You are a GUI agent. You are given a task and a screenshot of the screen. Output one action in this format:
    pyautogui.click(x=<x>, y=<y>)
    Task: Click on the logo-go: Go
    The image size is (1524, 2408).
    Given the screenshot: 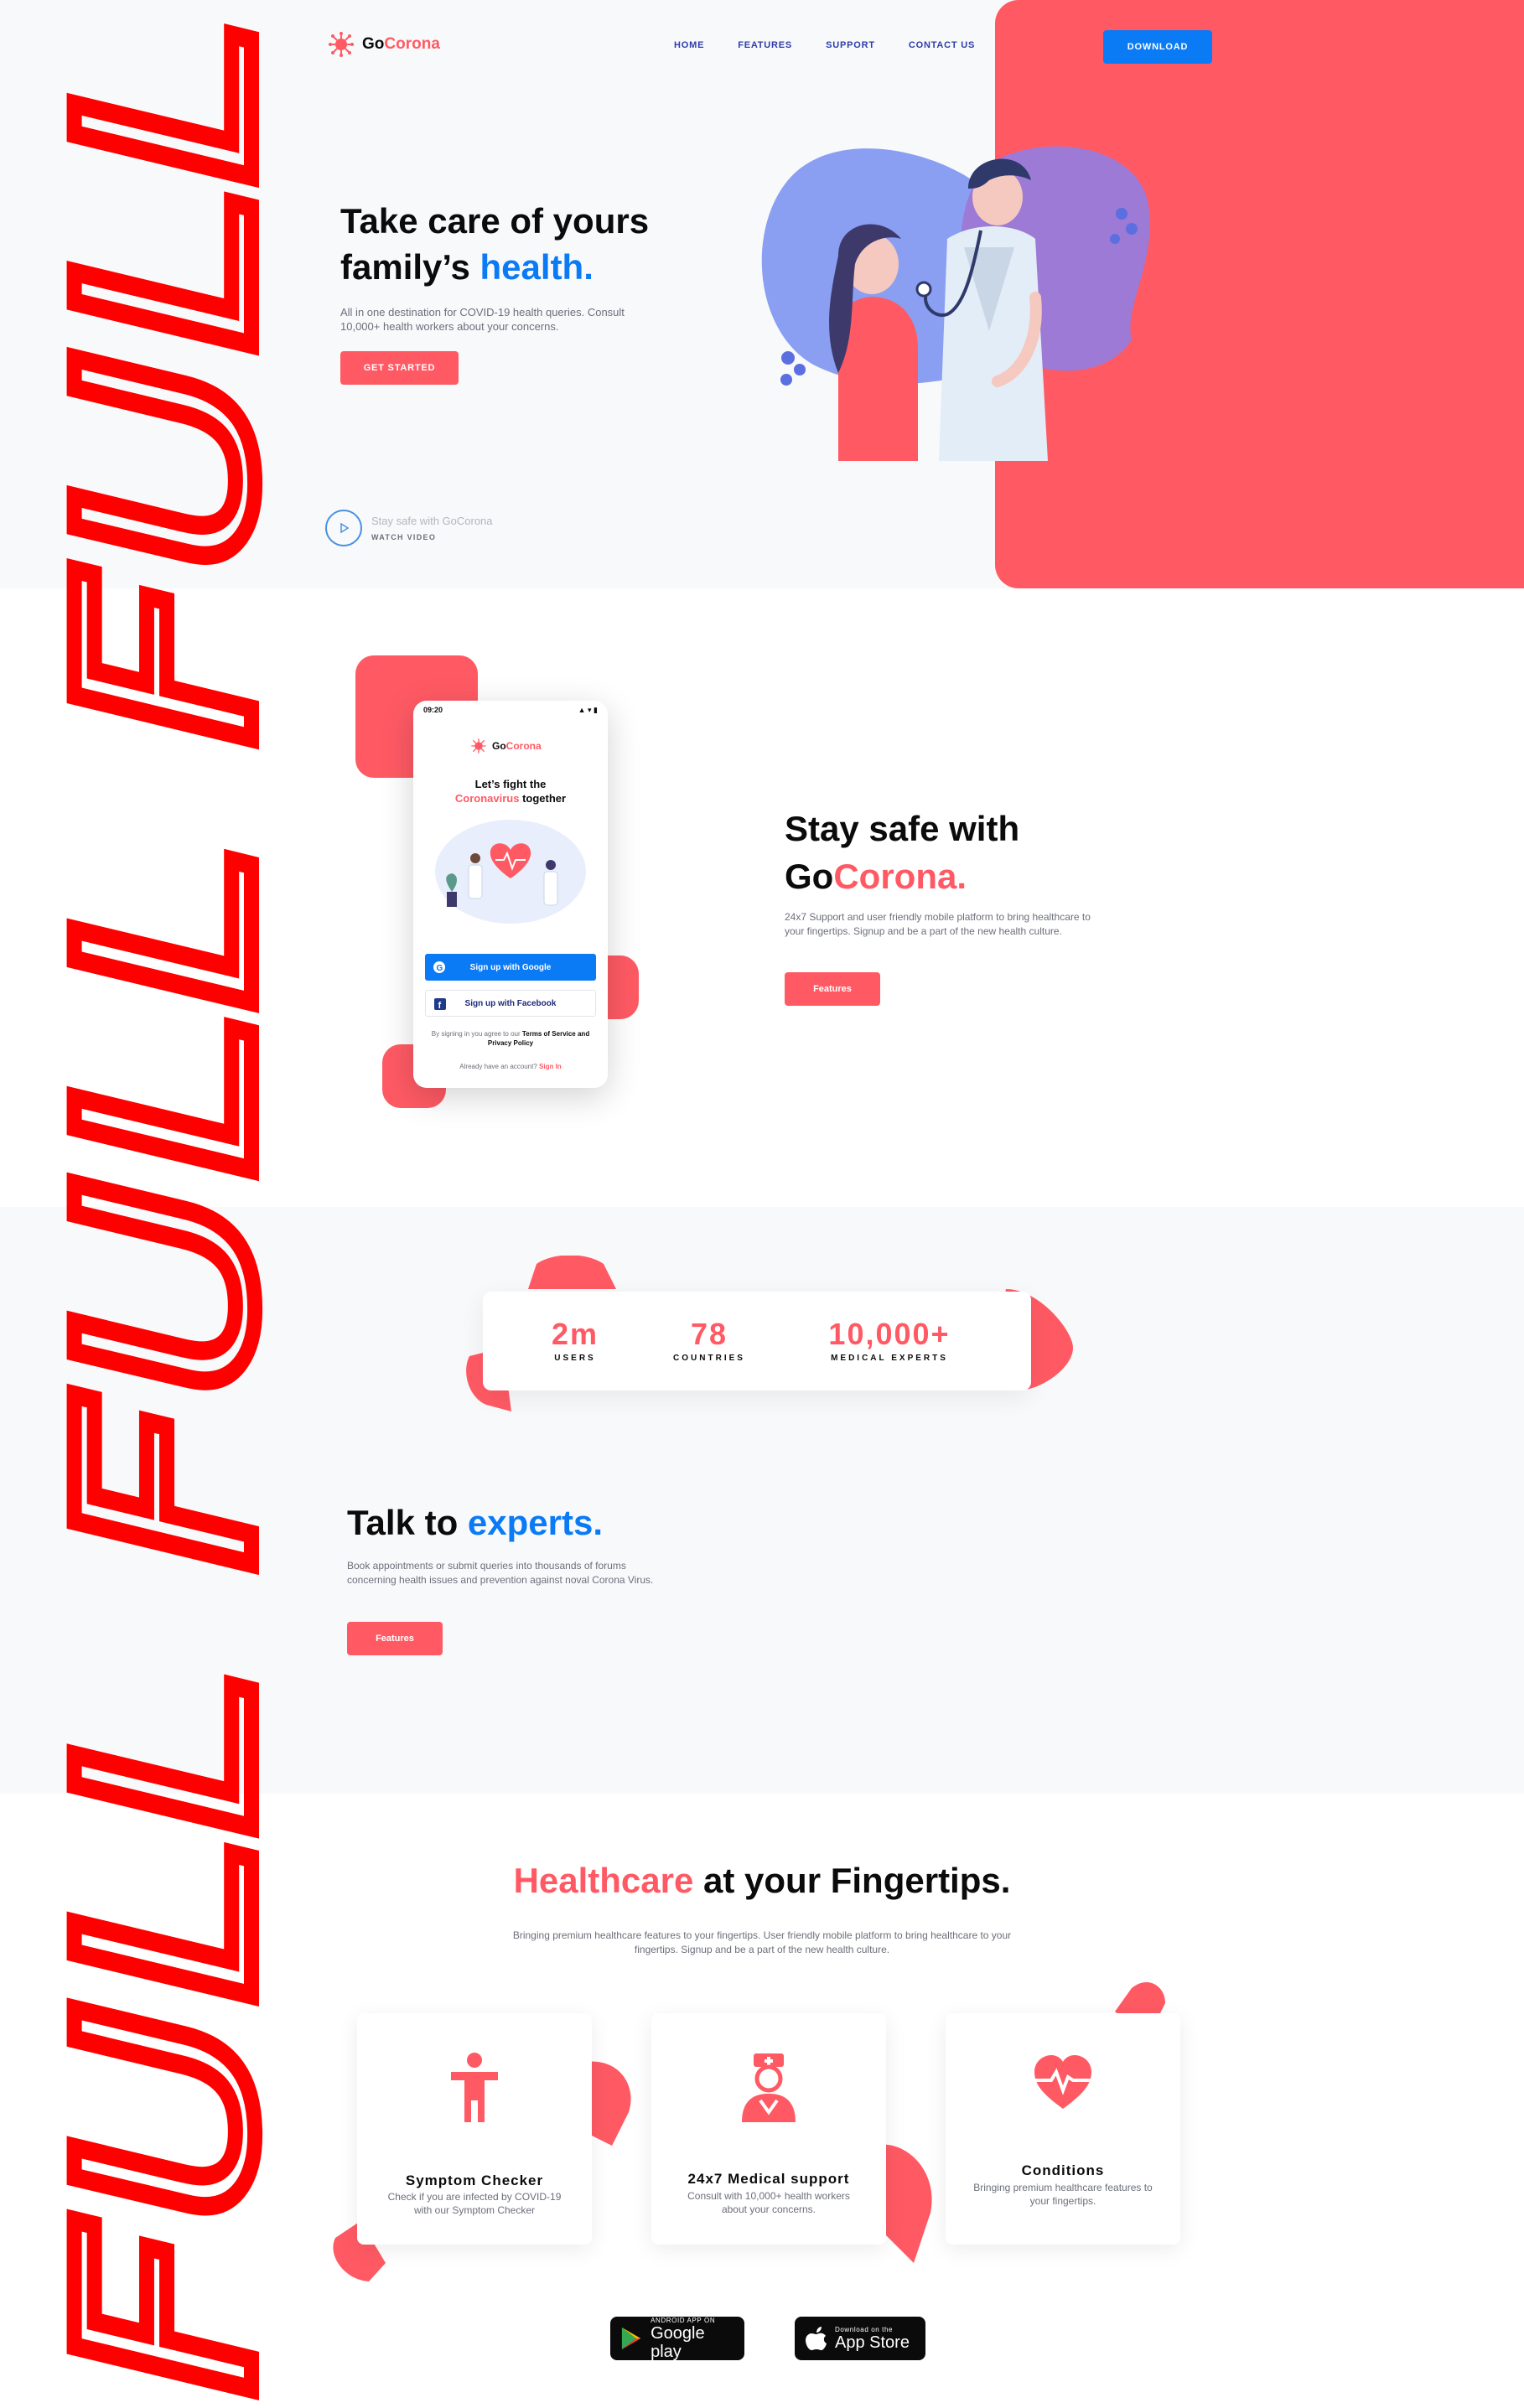 What is the action you would take?
    pyautogui.click(x=374, y=44)
    